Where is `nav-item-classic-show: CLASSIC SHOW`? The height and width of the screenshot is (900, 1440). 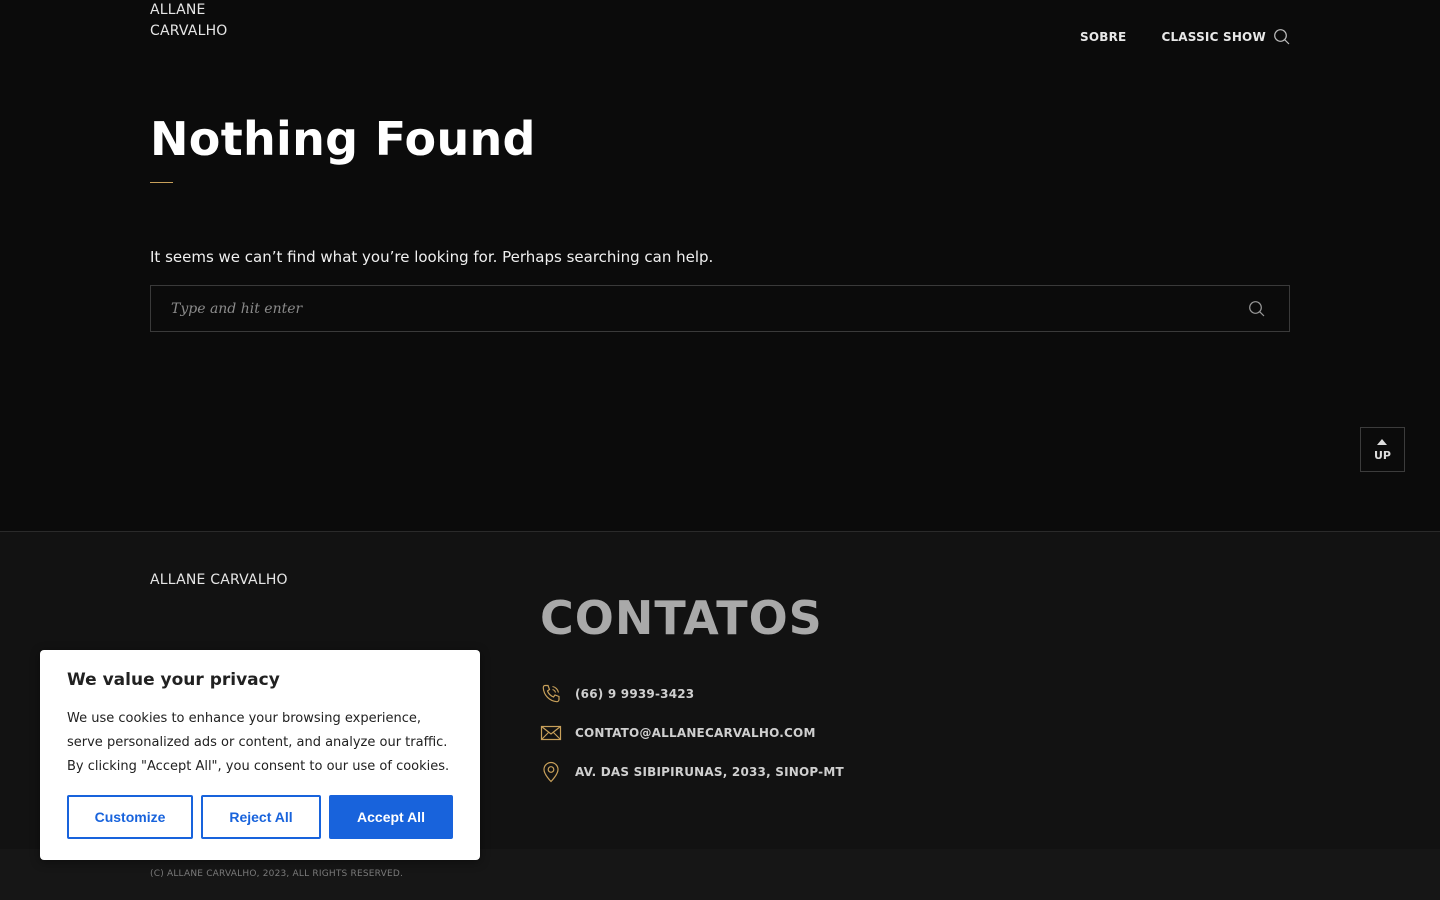 nav-item-classic-show: CLASSIC SHOW is located at coordinates (1213, 37).